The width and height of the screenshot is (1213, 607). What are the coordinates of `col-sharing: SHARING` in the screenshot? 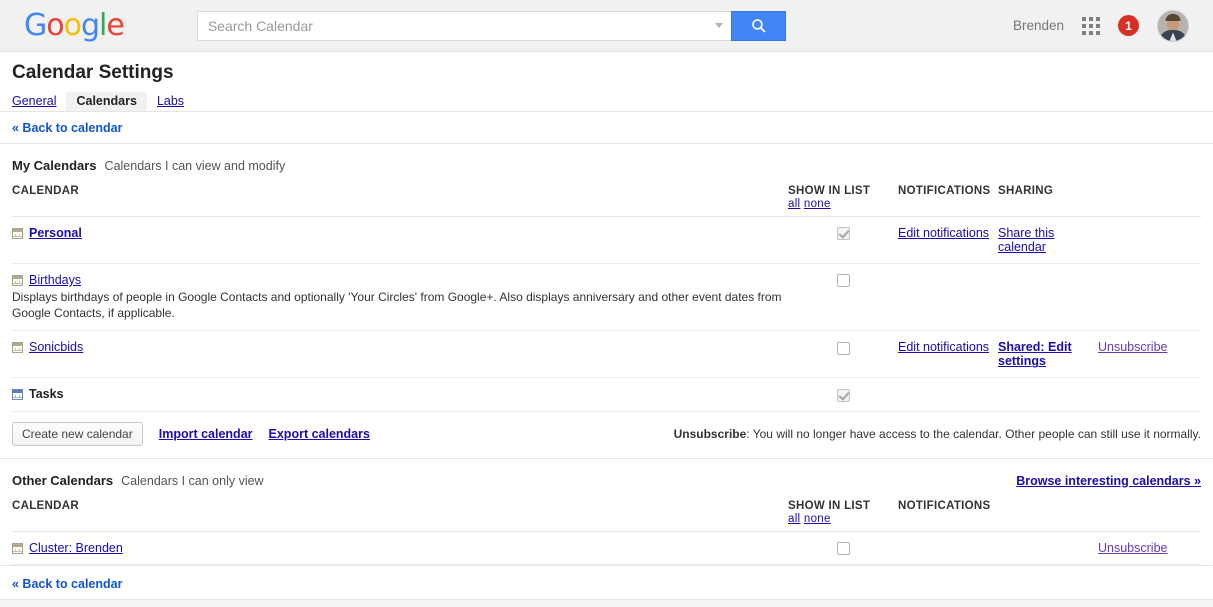 It's located at (1048, 198).